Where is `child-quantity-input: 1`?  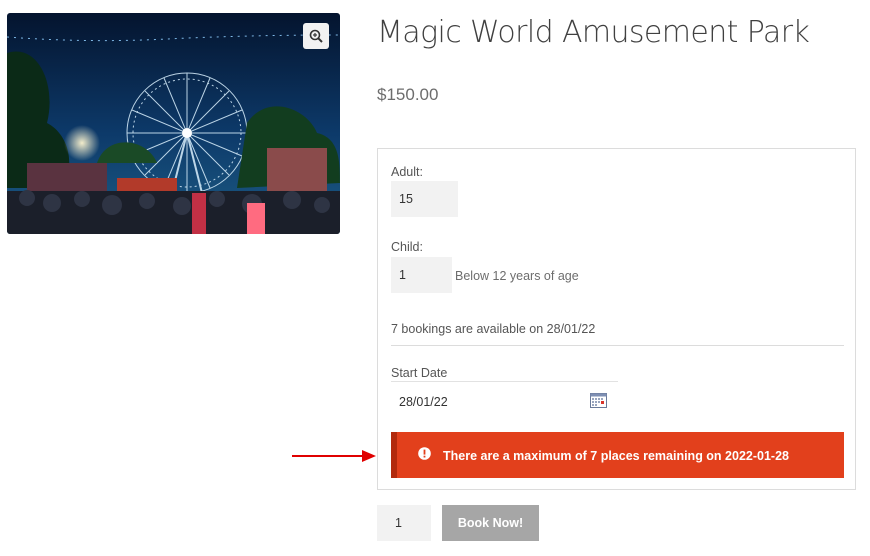
child-quantity-input: 1 is located at coordinates (421, 275).